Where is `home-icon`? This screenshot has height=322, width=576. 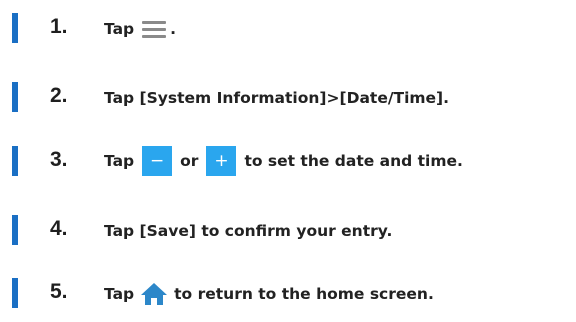 home-icon is located at coordinates (154, 294).